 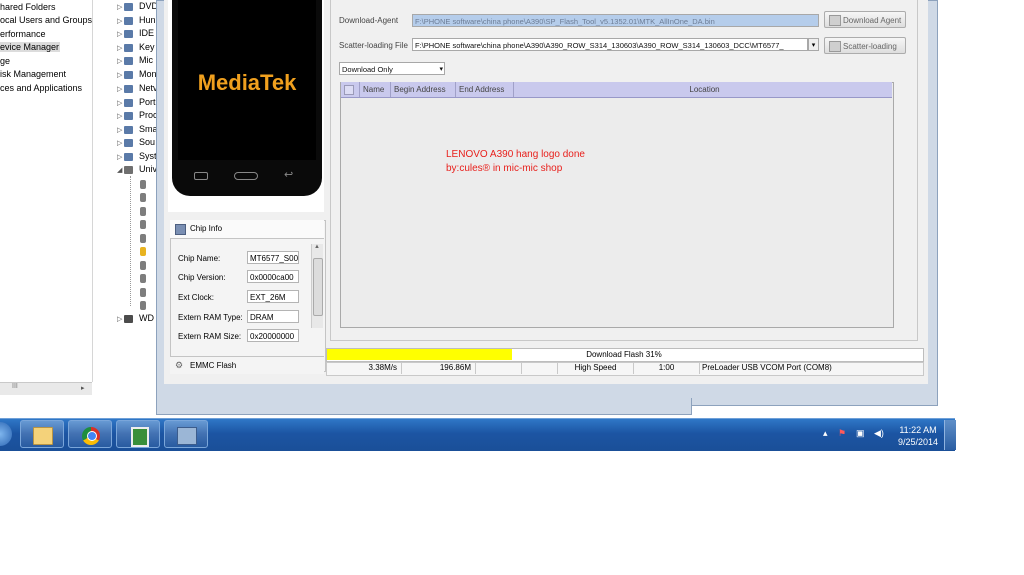 I want to click on chip-info-scrollbar: ▲, so click(x=317, y=286).